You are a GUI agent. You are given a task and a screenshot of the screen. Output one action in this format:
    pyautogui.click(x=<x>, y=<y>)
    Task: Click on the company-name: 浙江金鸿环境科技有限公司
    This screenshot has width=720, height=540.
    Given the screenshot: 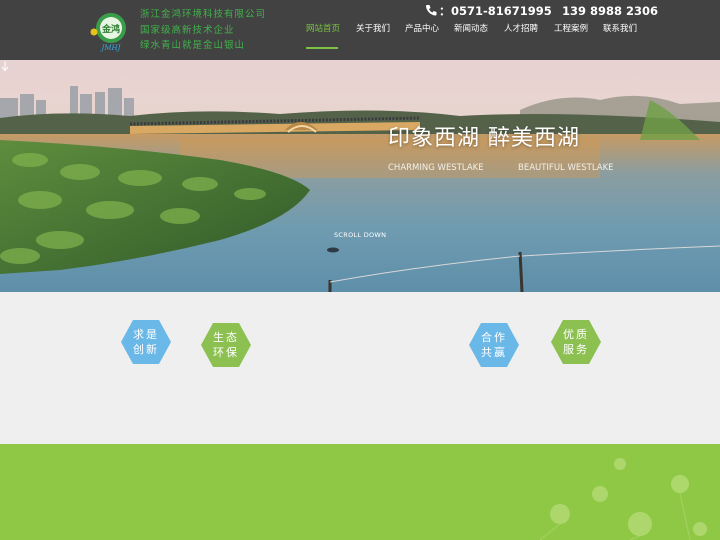 What is the action you would take?
    pyautogui.click(x=203, y=14)
    